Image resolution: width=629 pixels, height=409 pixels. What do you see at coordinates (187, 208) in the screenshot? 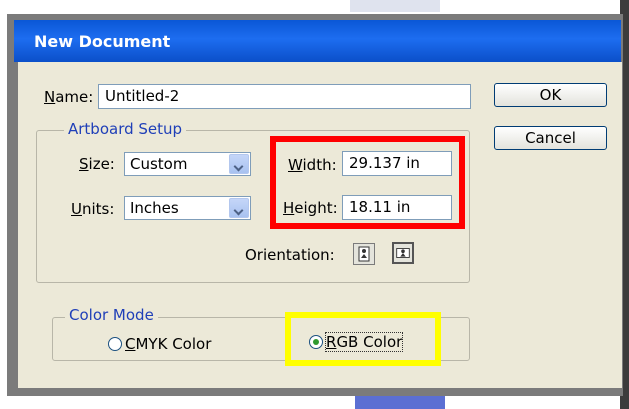
I see `units-dropdown: Inches` at bounding box center [187, 208].